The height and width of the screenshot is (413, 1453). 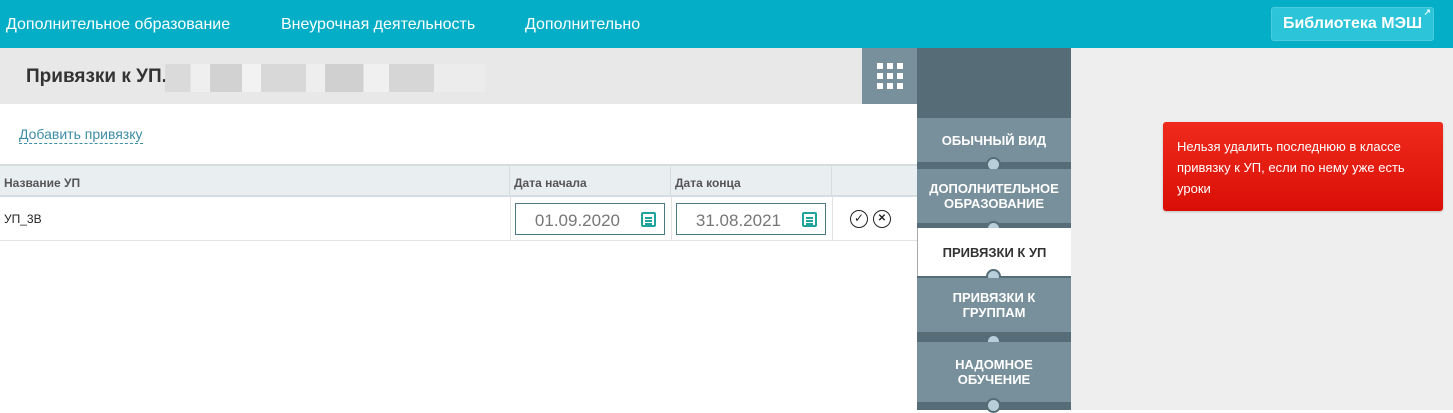 I want to click on end-date-input: 31.08.2021, so click(x=751, y=219).